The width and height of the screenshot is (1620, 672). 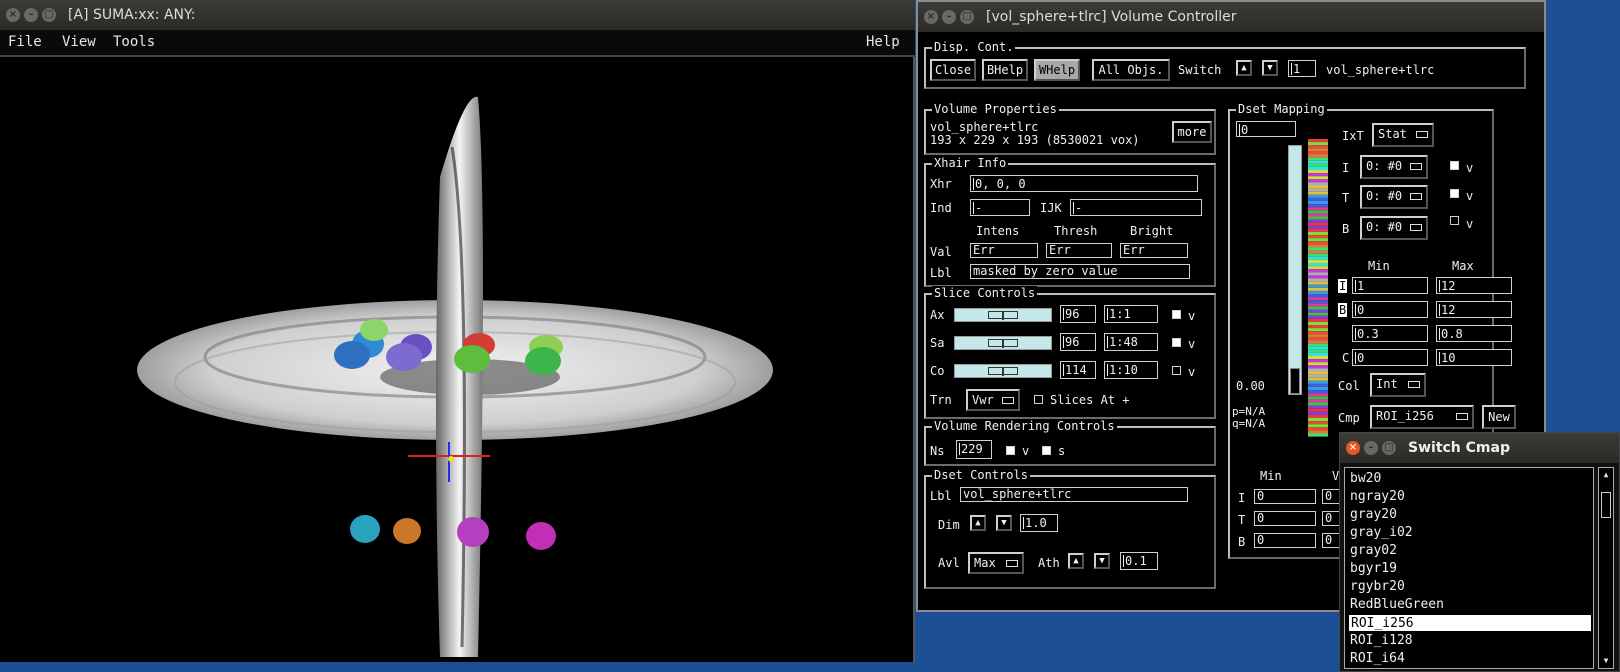 I want to click on lower-b-min: 0, so click(x=1285, y=540).